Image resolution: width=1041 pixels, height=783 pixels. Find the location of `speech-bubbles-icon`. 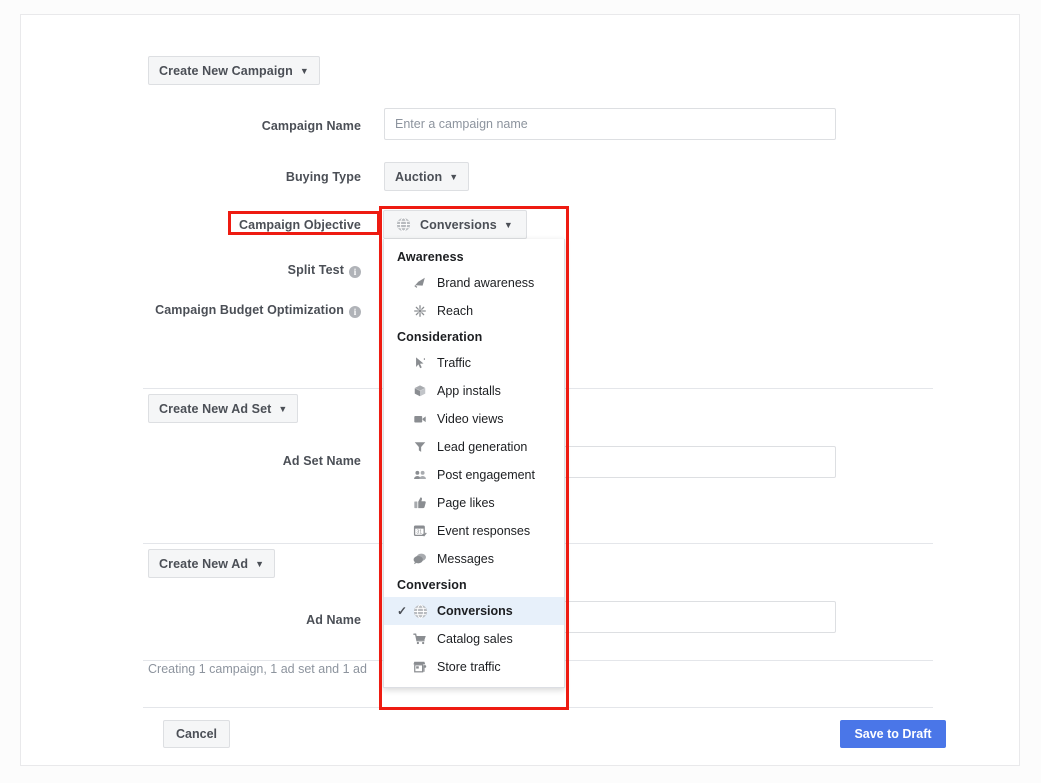

speech-bubbles-icon is located at coordinates (420, 559).